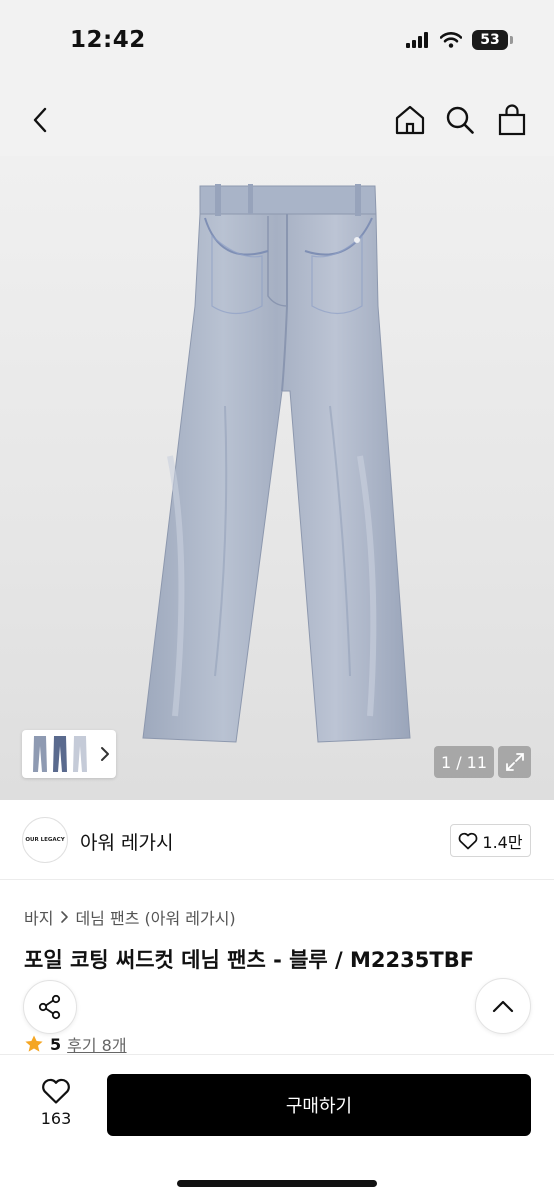  I want to click on status-icons: 53, so click(459, 40).